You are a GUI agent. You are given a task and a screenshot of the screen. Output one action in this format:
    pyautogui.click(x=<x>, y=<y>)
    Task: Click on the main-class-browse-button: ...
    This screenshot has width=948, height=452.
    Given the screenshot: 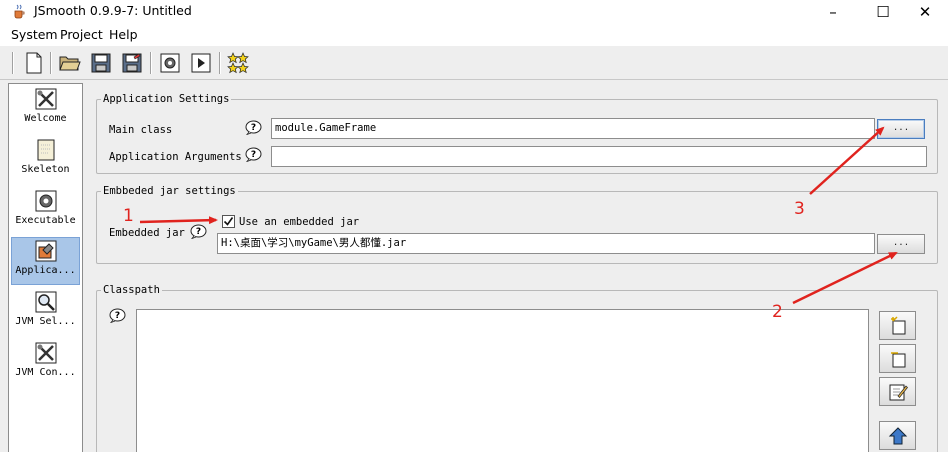 What is the action you would take?
    pyautogui.click(x=901, y=129)
    